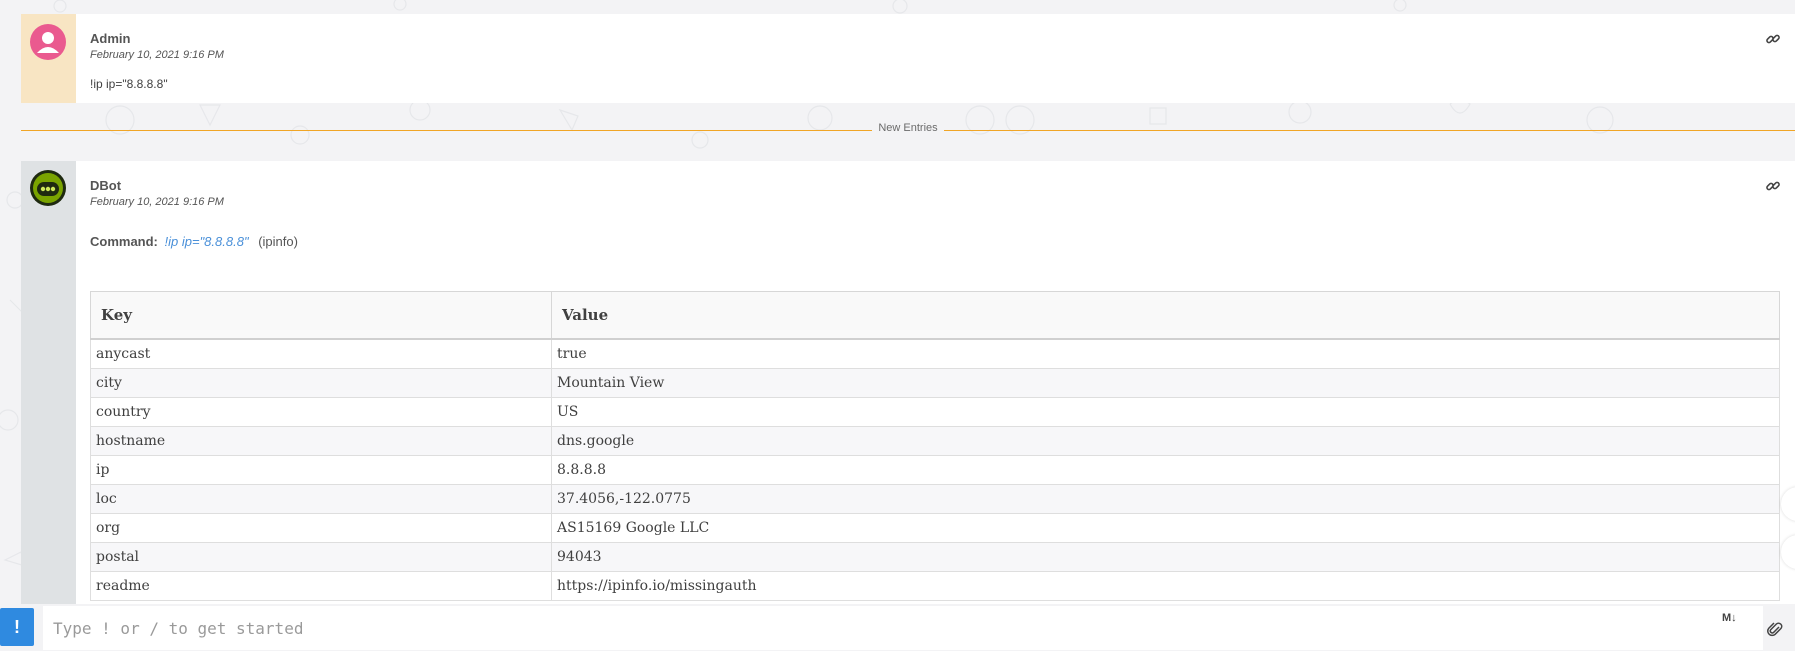 The image size is (1795, 651). Describe the element at coordinates (1165, 315) in the screenshot. I see `column-header-value: Value` at that location.